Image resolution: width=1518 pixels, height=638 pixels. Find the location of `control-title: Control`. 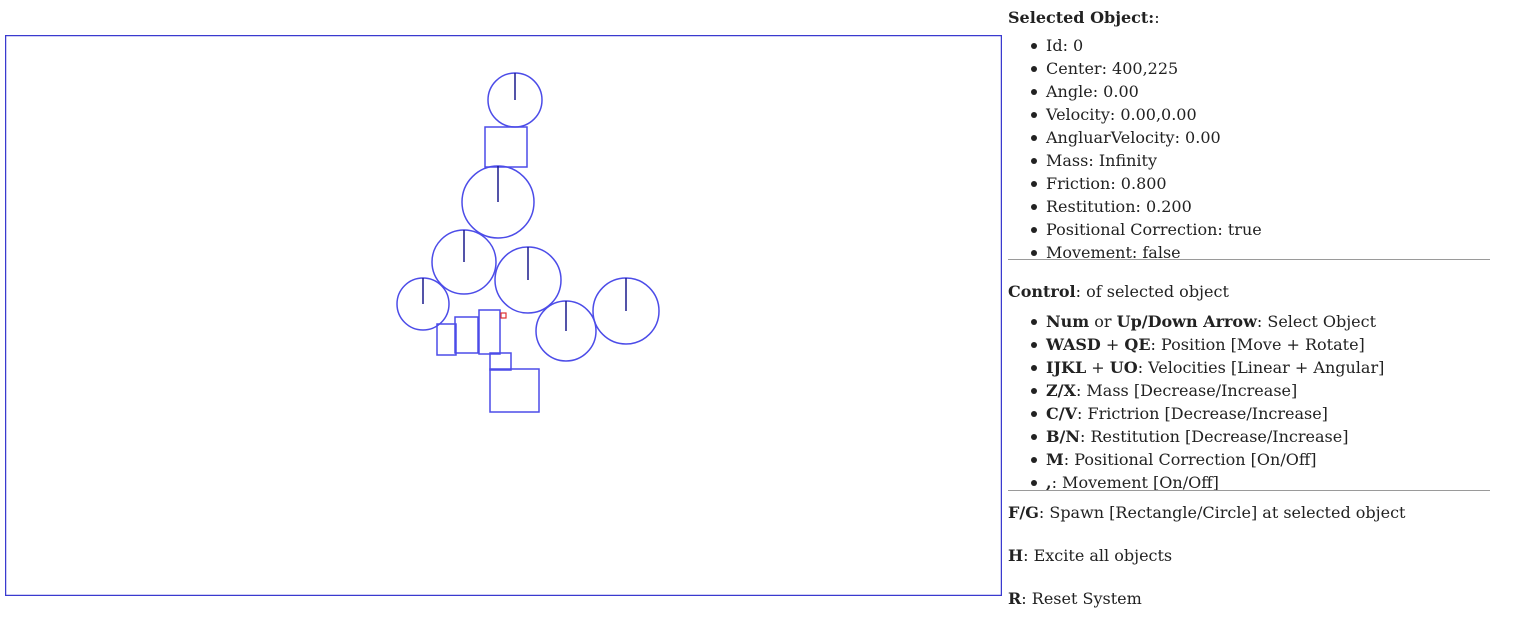

control-title: Control is located at coordinates (1042, 291).